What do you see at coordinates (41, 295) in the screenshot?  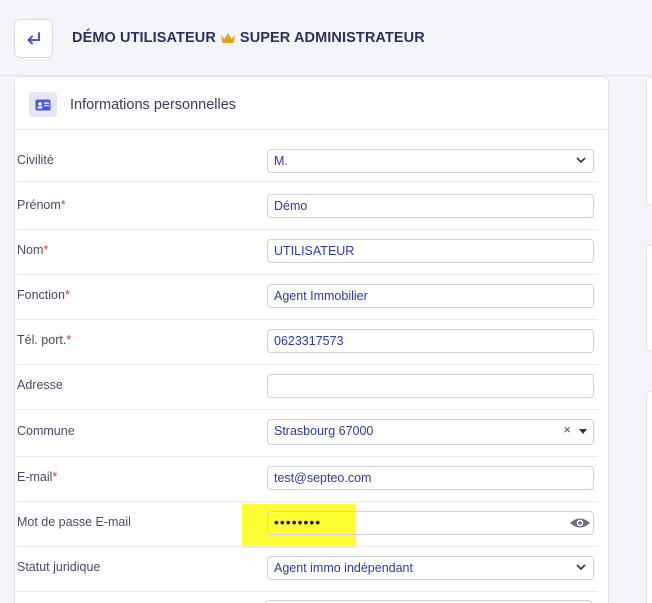 I see `label-text: Fonction` at bounding box center [41, 295].